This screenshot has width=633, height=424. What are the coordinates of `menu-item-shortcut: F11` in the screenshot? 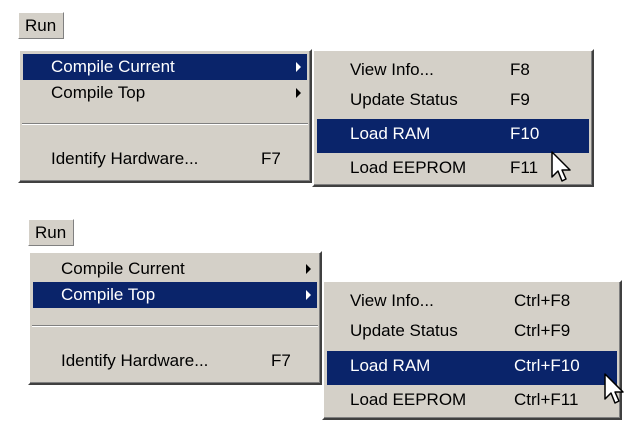 It's located at (524, 167).